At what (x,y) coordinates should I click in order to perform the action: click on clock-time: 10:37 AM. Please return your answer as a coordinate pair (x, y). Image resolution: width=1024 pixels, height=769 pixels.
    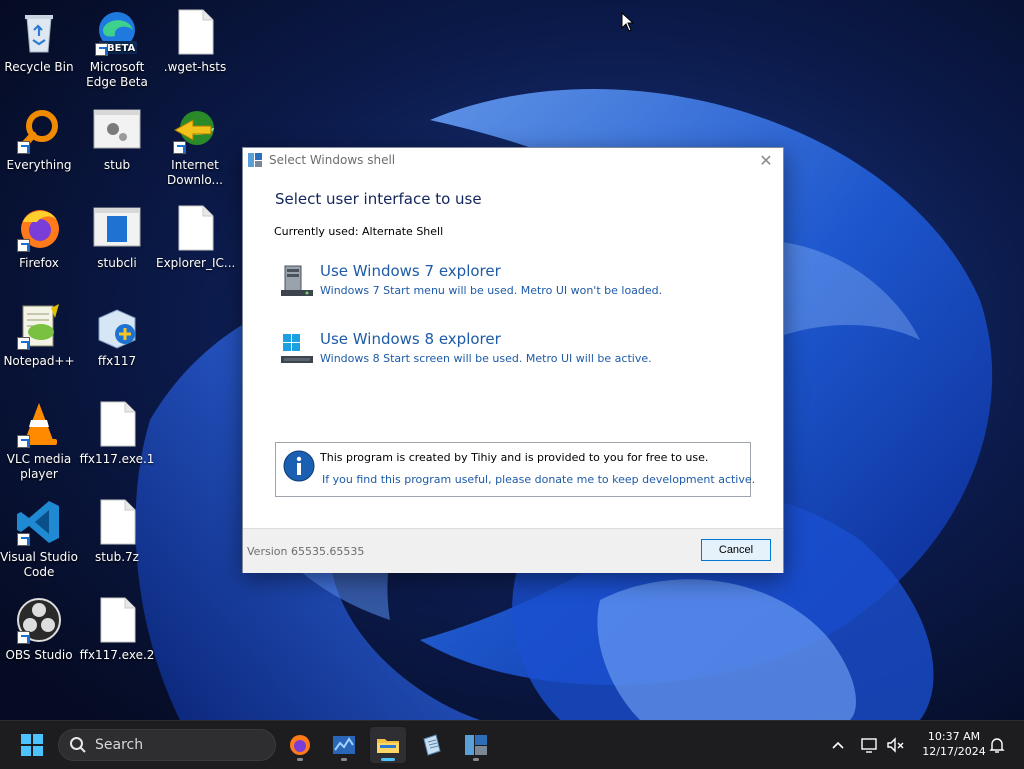
    Looking at the image, I should click on (954, 736).